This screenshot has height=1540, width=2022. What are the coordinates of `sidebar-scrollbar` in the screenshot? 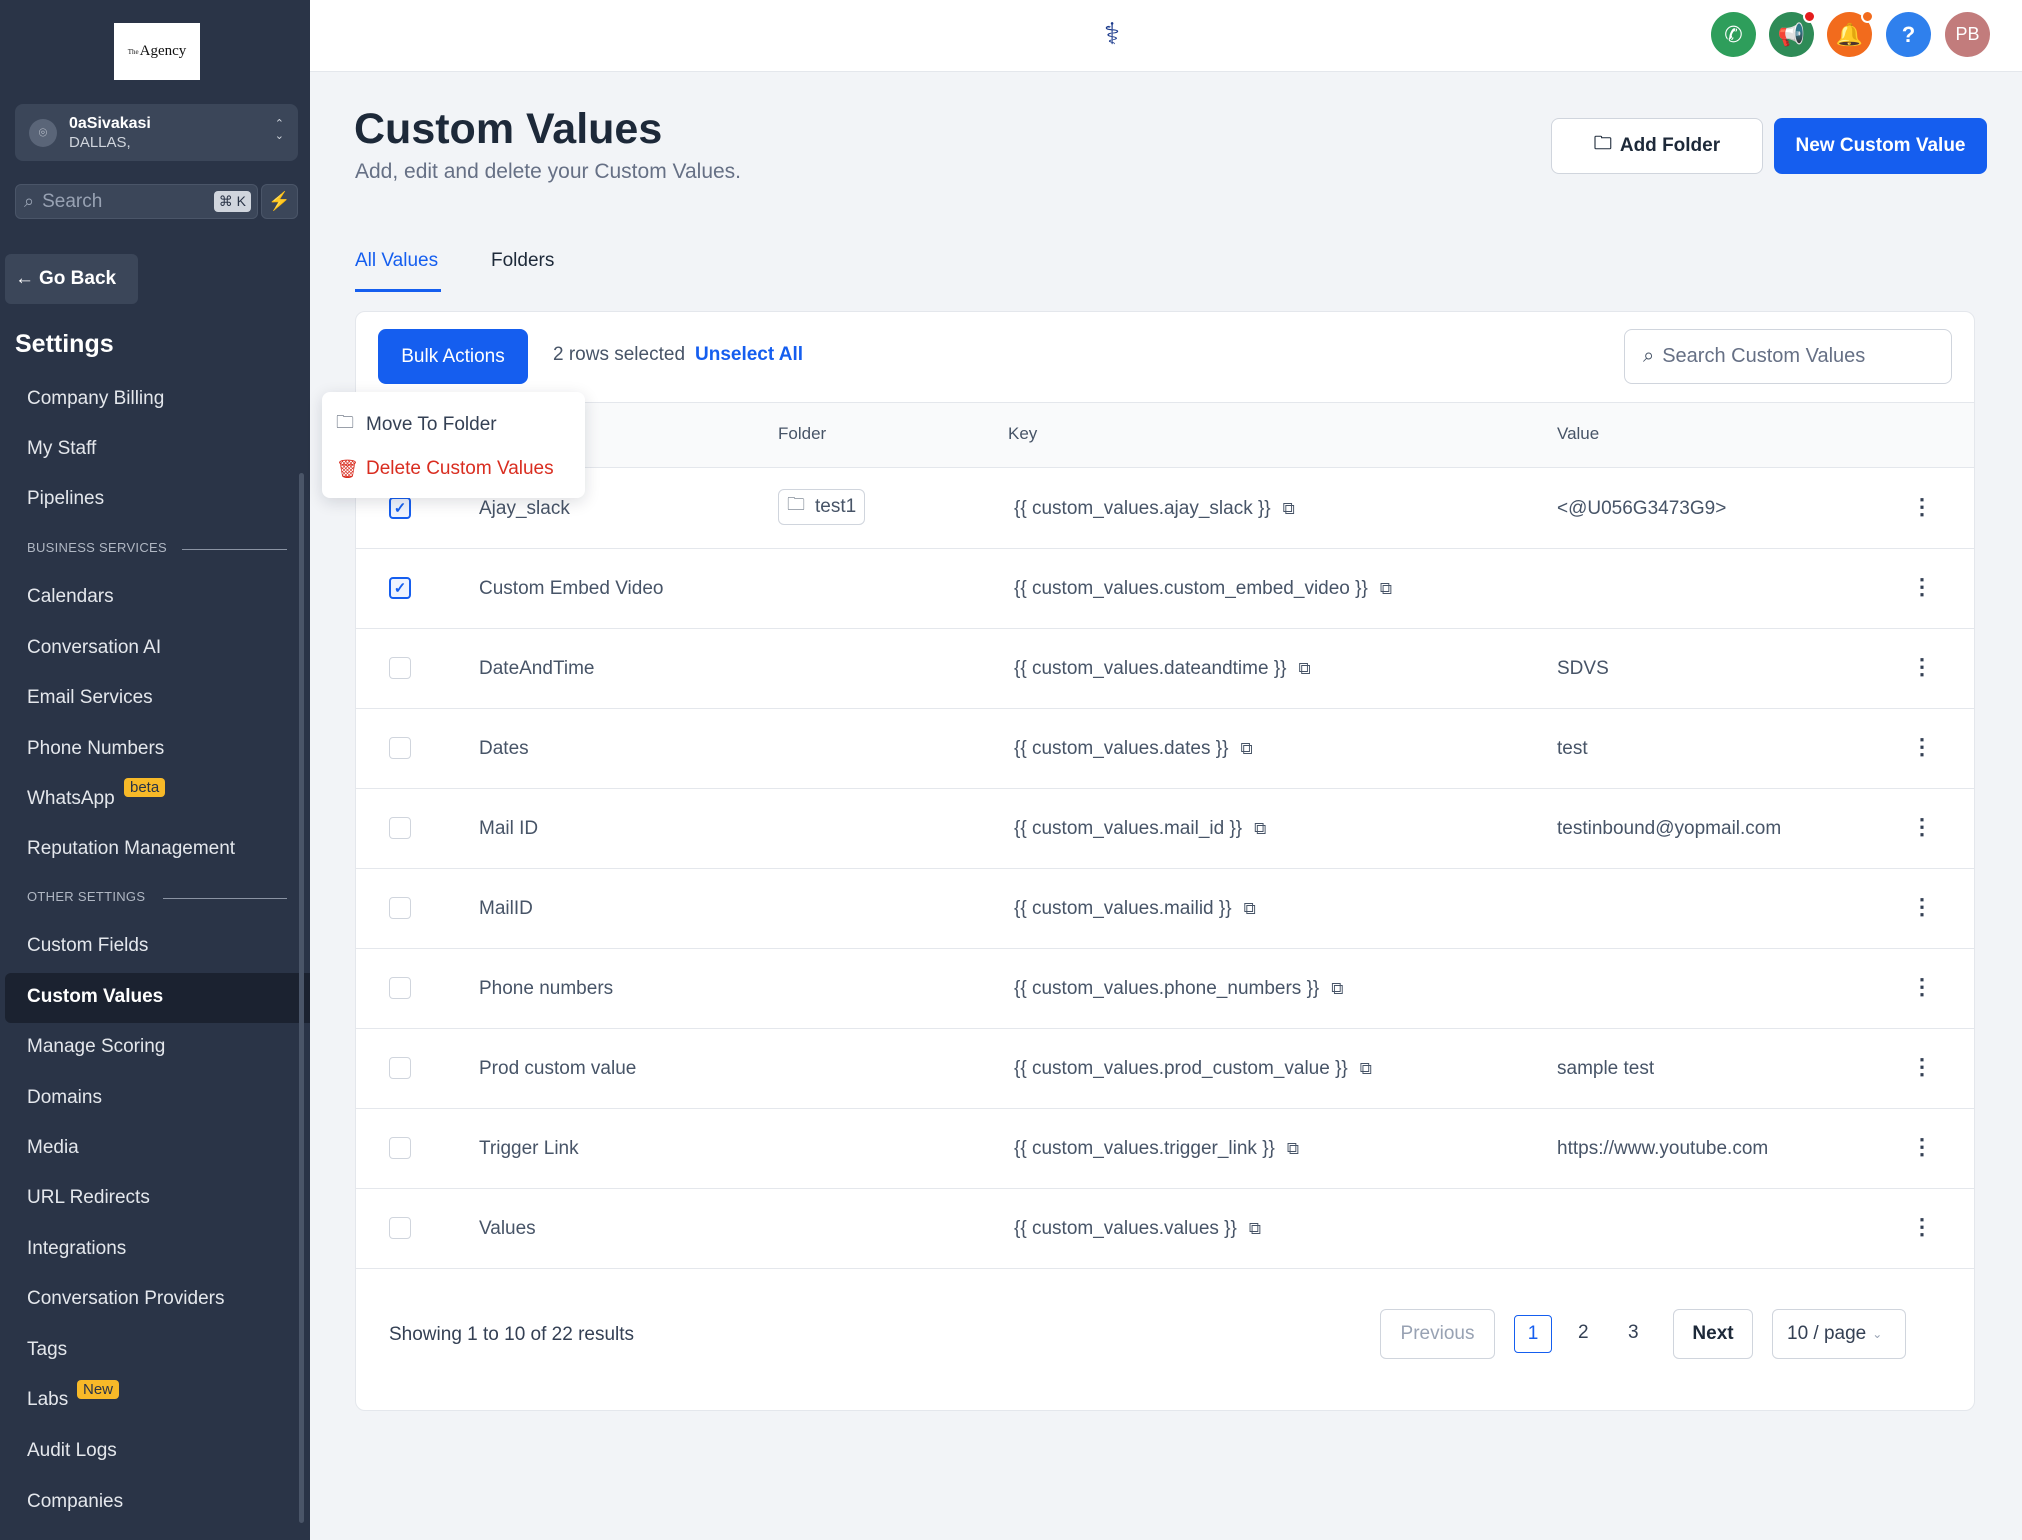 It's located at (301, 998).